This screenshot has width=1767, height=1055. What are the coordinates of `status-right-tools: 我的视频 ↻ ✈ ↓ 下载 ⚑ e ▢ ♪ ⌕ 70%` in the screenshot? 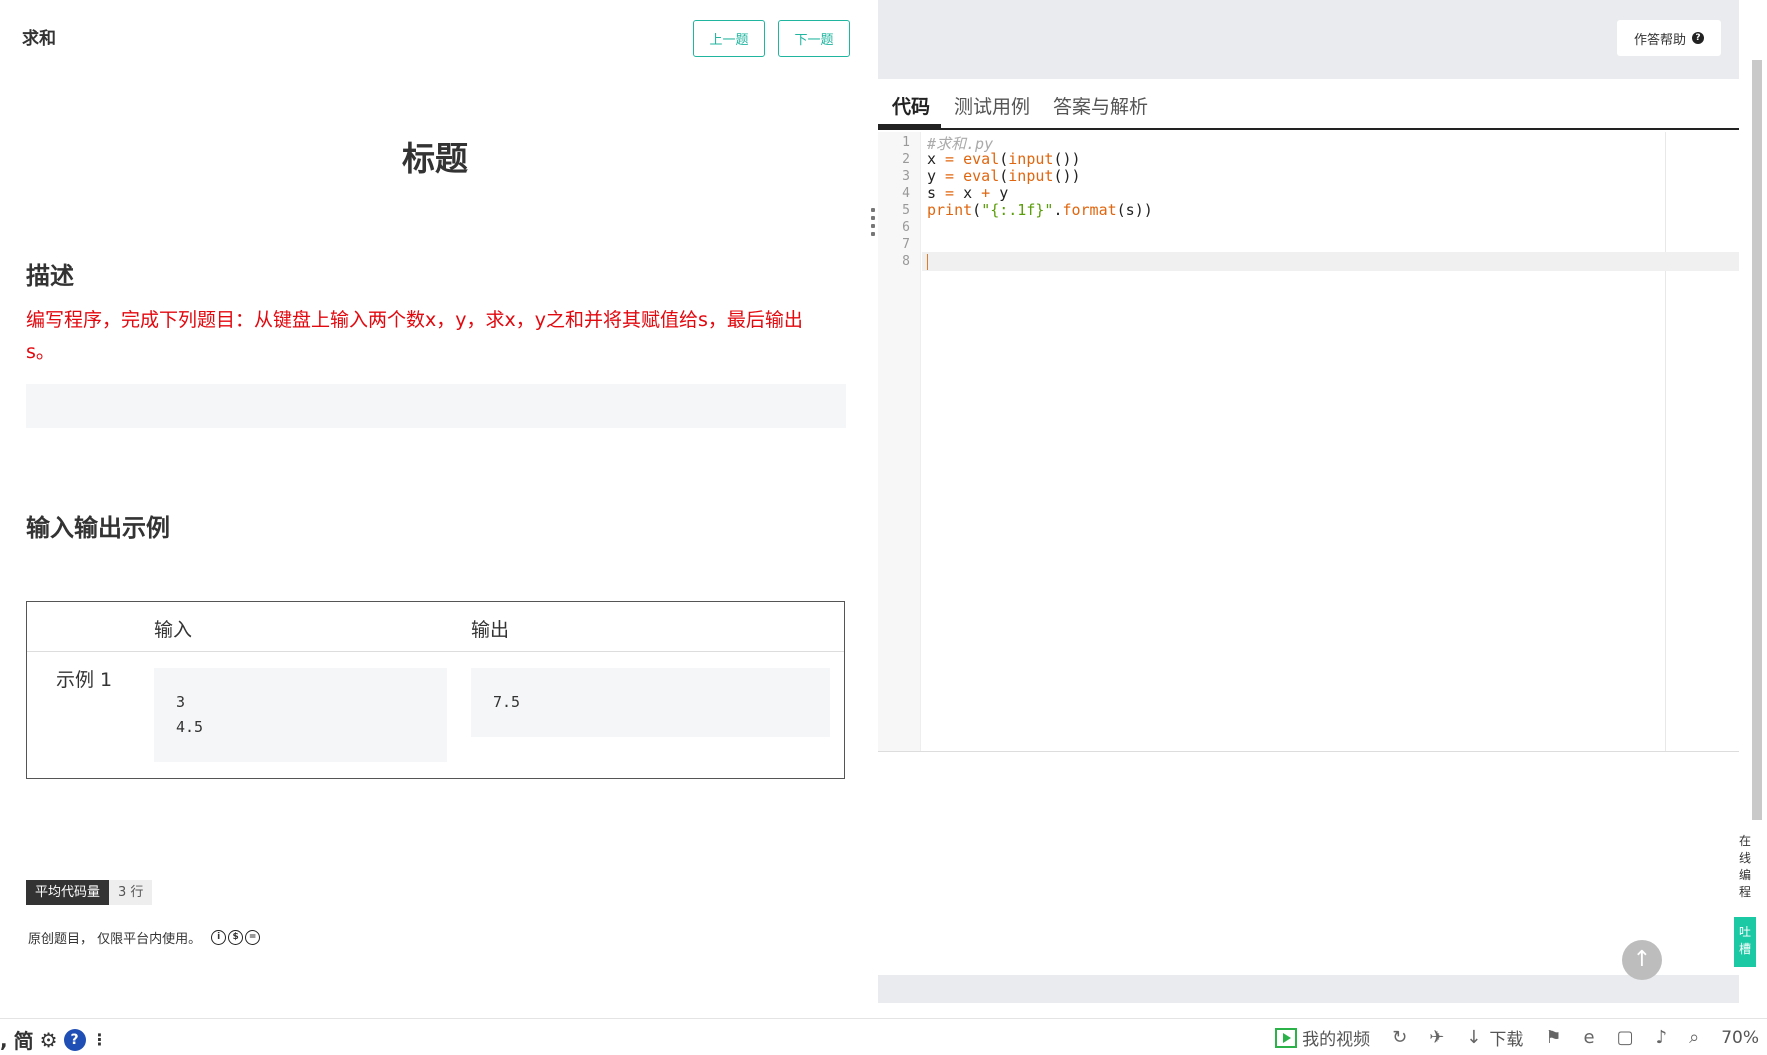 It's located at (1506, 1037).